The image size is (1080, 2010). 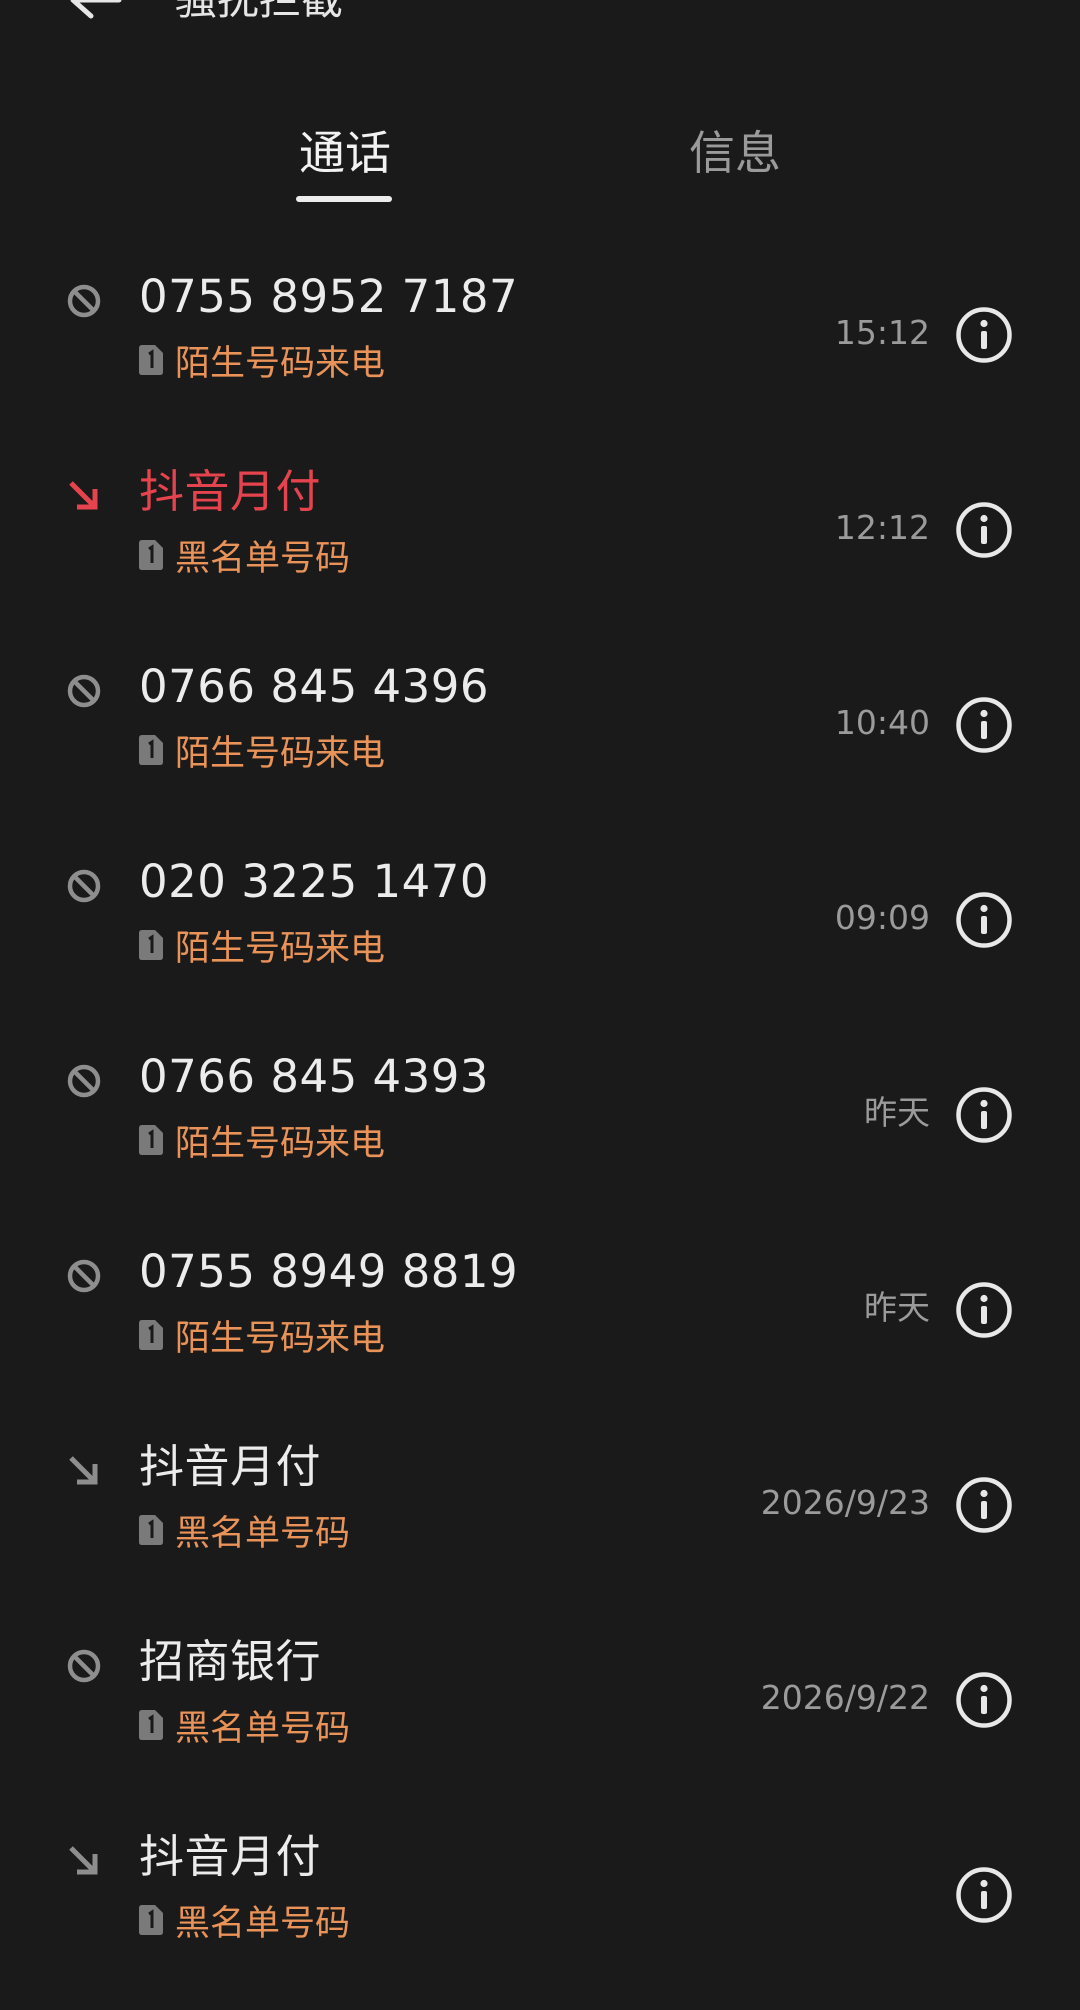 What do you see at coordinates (314, 686) in the screenshot?
I see `caller-name: 0766 845 4396` at bounding box center [314, 686].